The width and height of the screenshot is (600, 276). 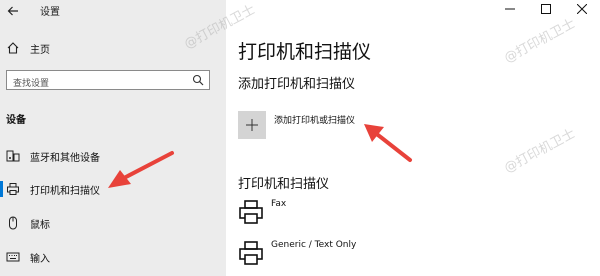 I want to click on printer-item-generic: Generic / Text Only, so click(x=338, y=257).